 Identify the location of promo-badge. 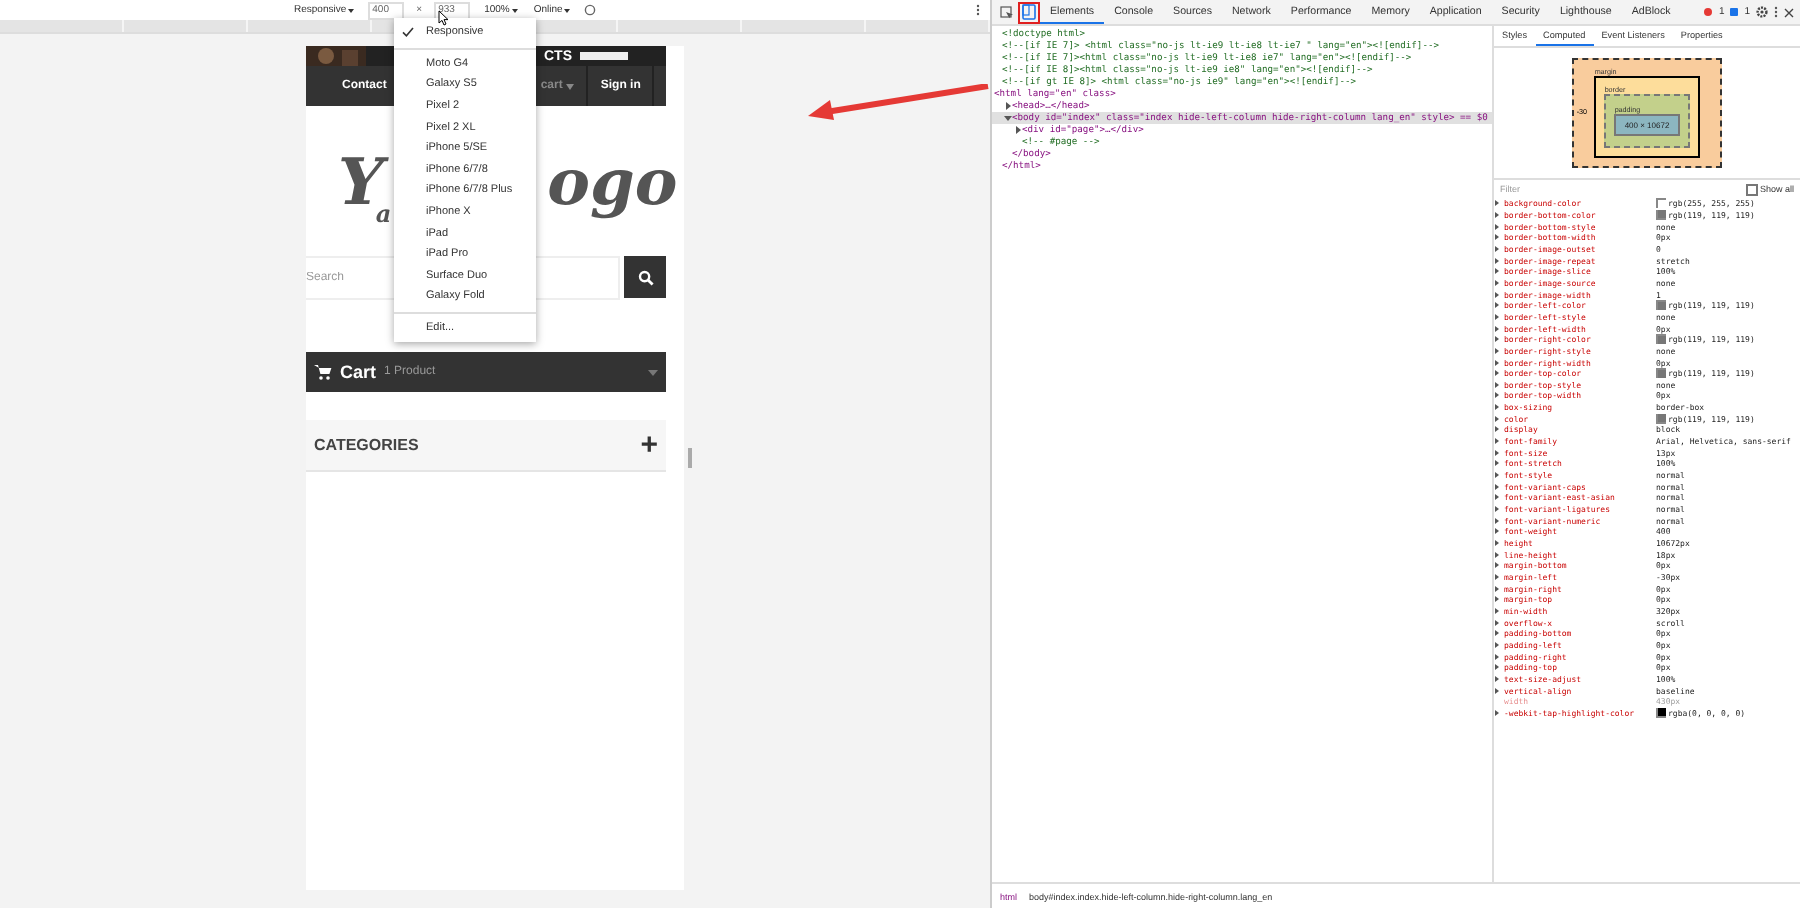
(604, 56).